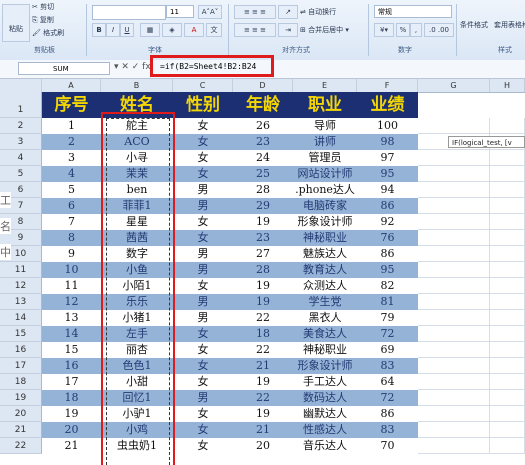  I want to click on table-cell: 数码达人, so click(325, 398).